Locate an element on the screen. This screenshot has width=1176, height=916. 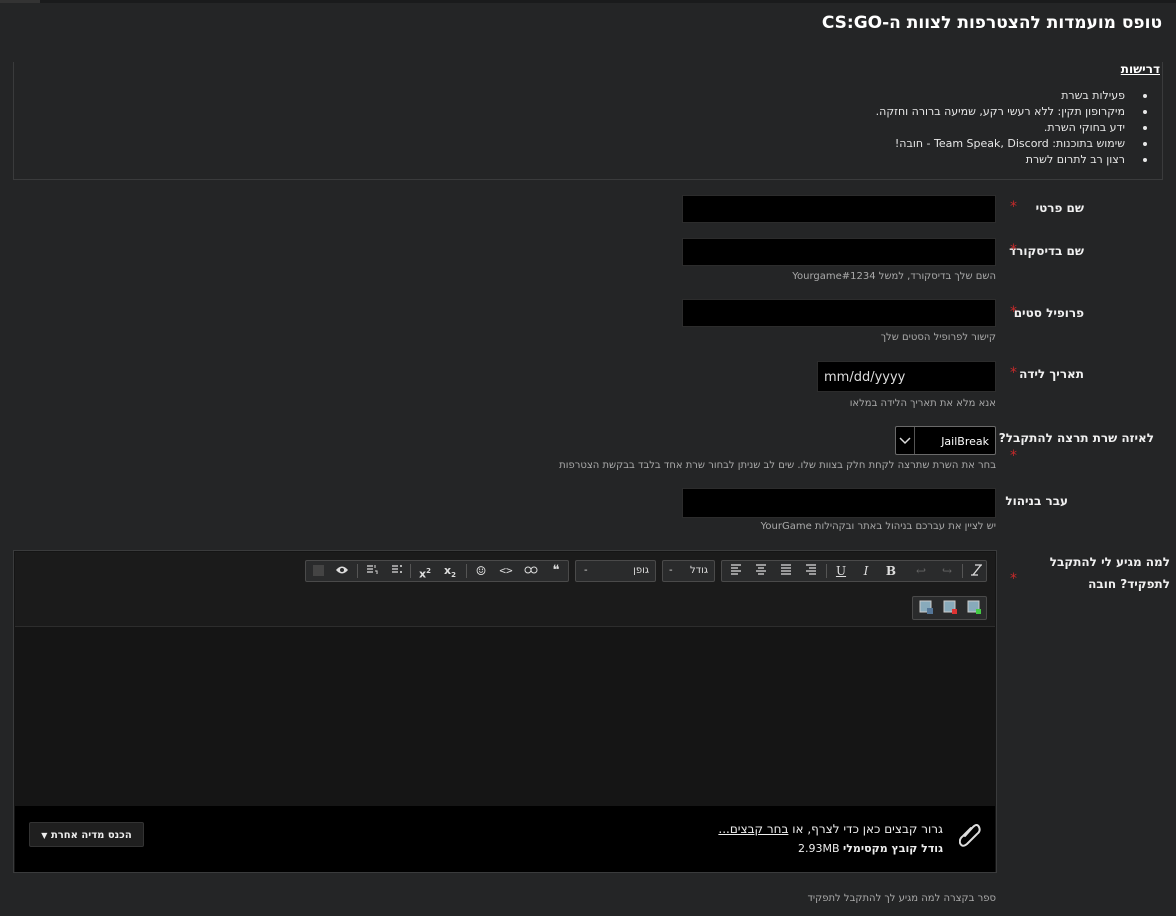
underline-icon: U is located at coordinates (841, 571).